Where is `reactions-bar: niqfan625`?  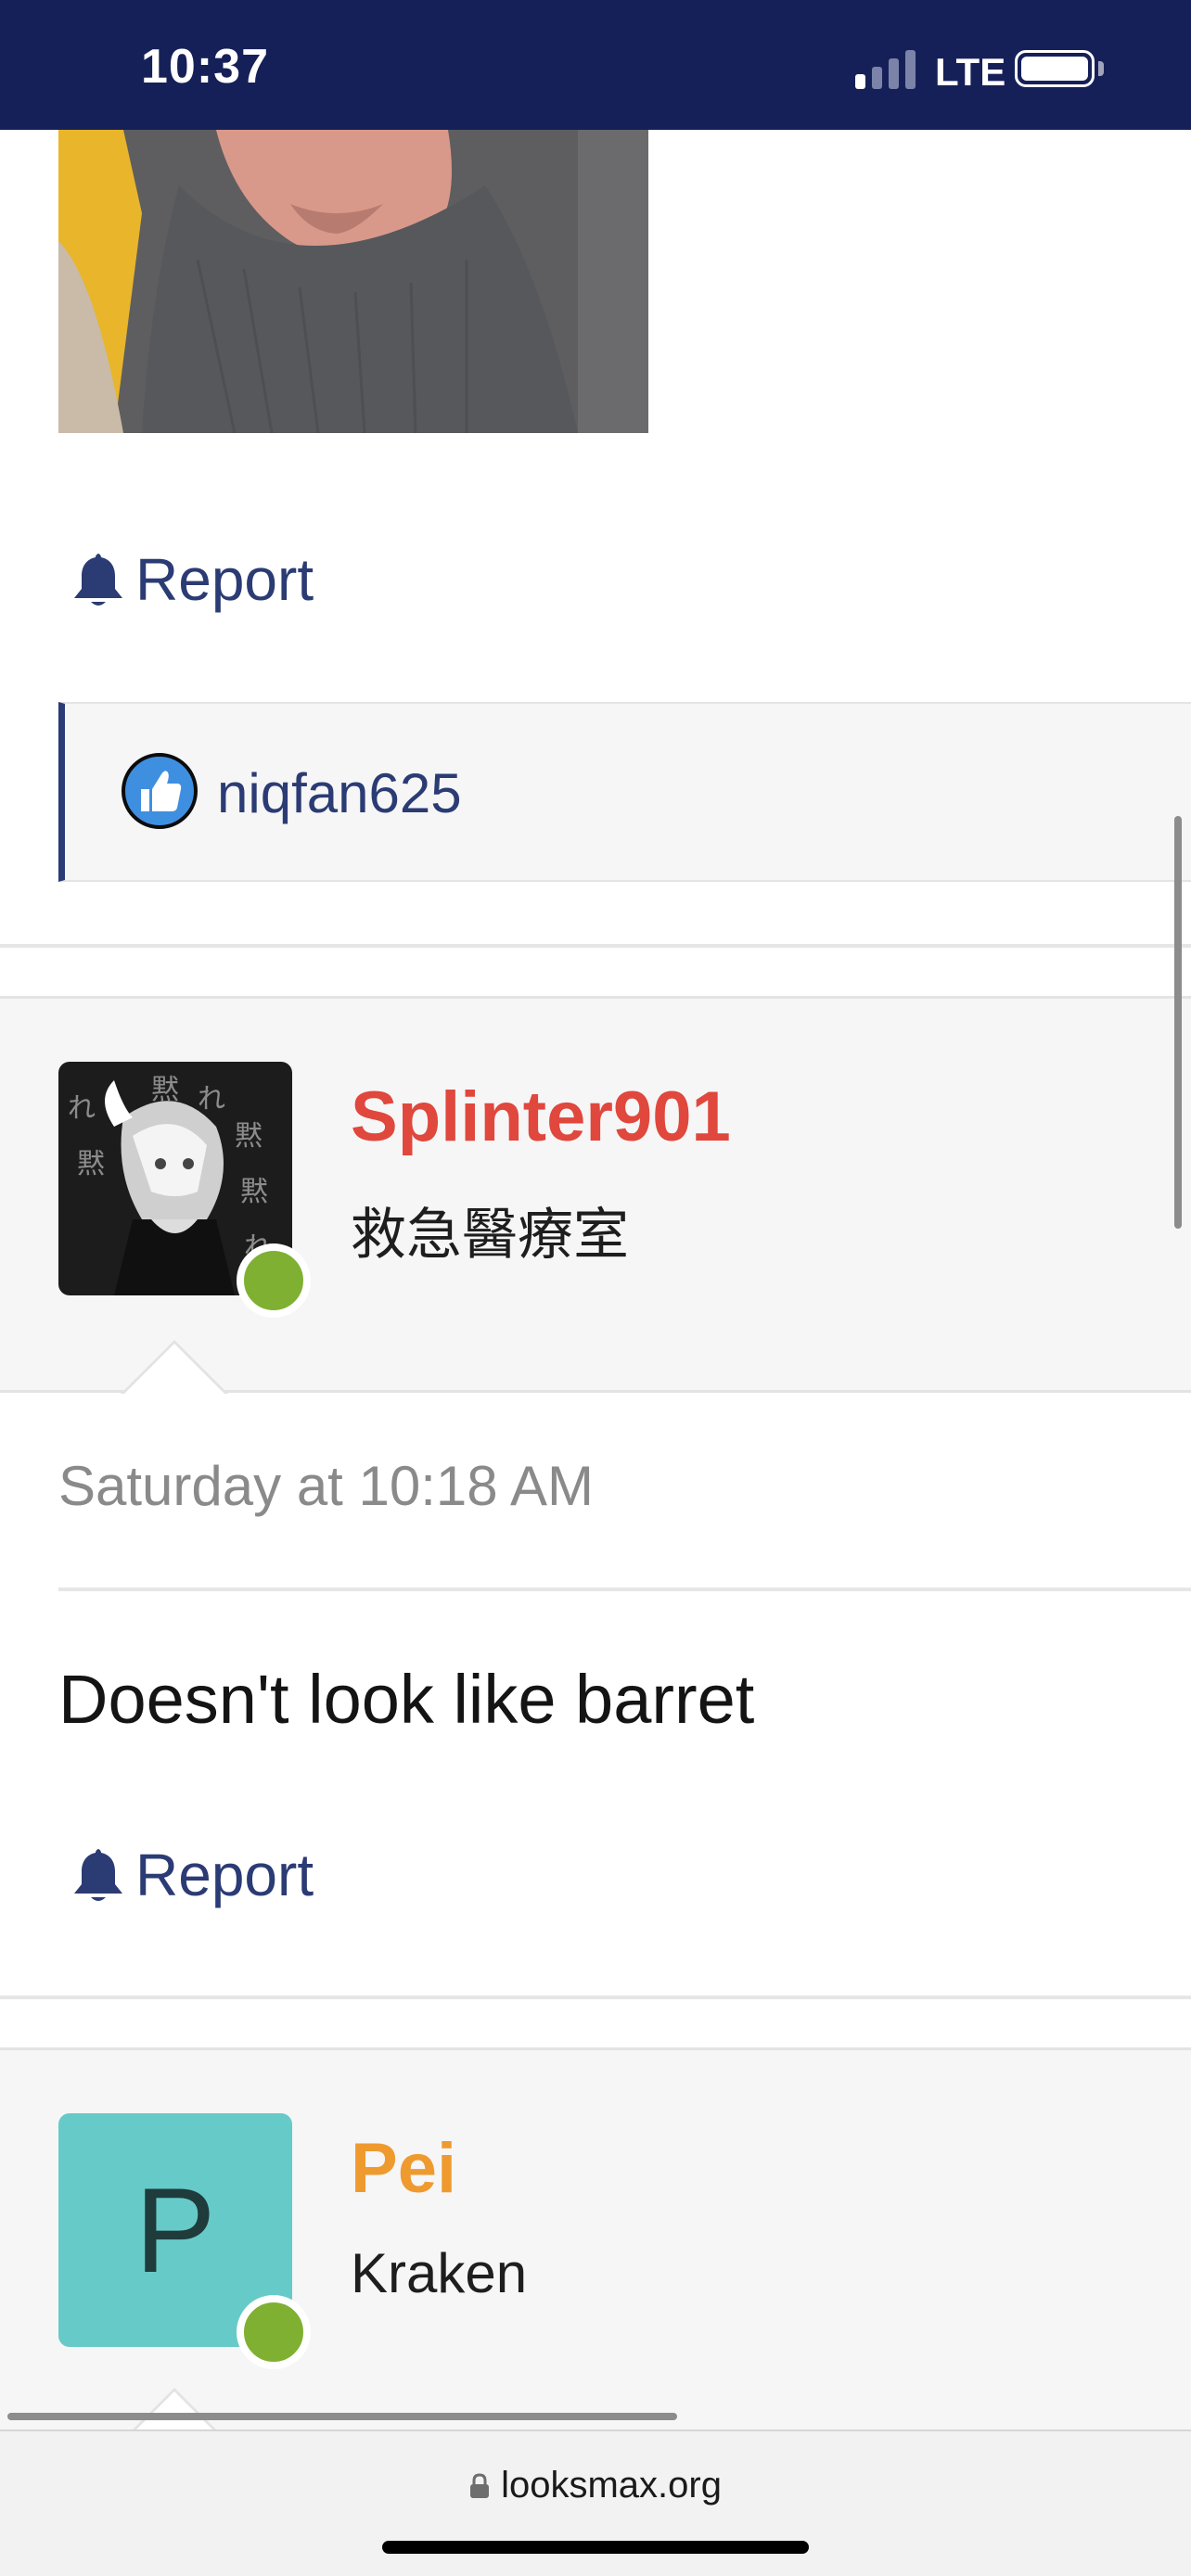
reactions-bar: niqfan625 is located at coordinates (624, 792).